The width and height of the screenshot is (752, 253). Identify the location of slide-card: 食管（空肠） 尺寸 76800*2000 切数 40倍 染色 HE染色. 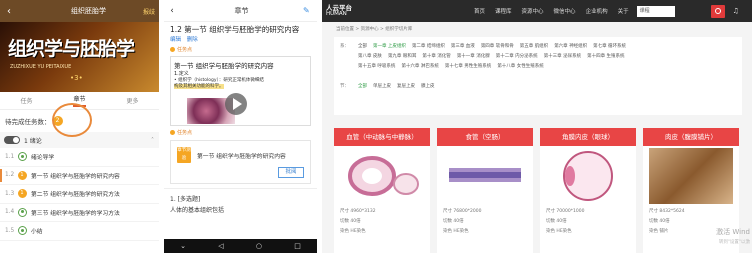
(485, 190).